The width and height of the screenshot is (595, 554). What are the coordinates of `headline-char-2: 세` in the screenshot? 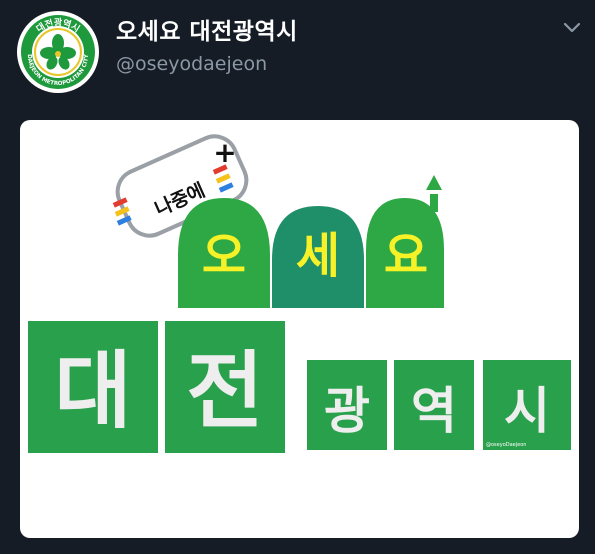 It's located at (318, 256).